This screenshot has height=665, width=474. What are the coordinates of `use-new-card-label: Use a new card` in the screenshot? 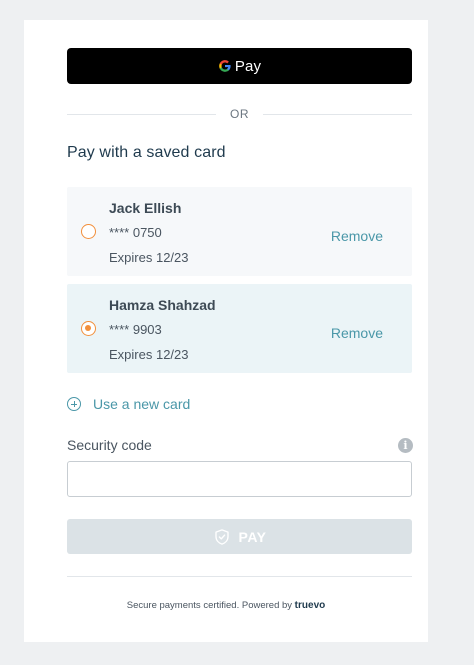 It's located at (142, 404).